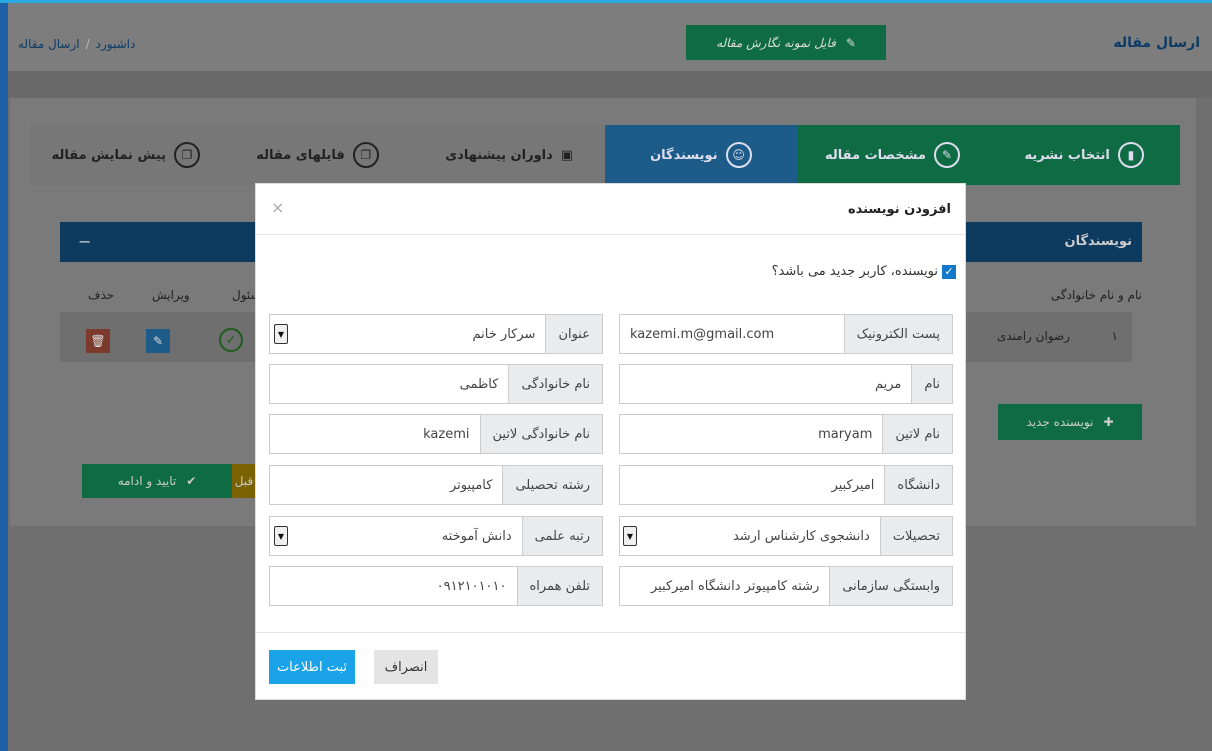 Image resolution: width=1212 pixels, height=751 pixels. What do you see at coordinates (1060, 422) in the screenshot?
I see `new-author-label: نویسنده جدید` at bounding box center [1060, 422].